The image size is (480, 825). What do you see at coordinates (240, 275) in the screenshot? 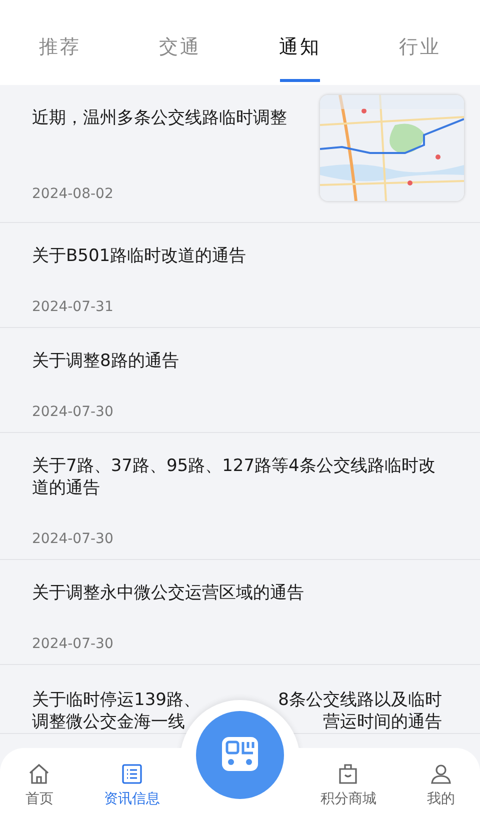
I see `news-item: 关于B501路临时改道的通告 2024-07-31` at bounding box center [240, 275].